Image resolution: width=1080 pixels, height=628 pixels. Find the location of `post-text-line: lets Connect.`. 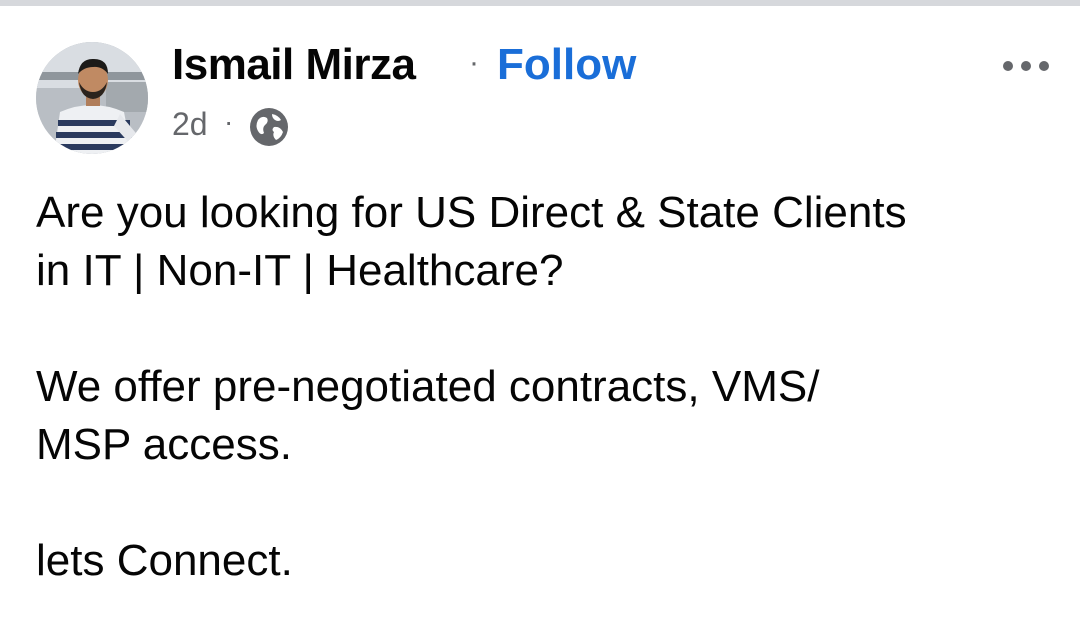

post-text-line: lets Connect. is located at coordinates (164, 560).